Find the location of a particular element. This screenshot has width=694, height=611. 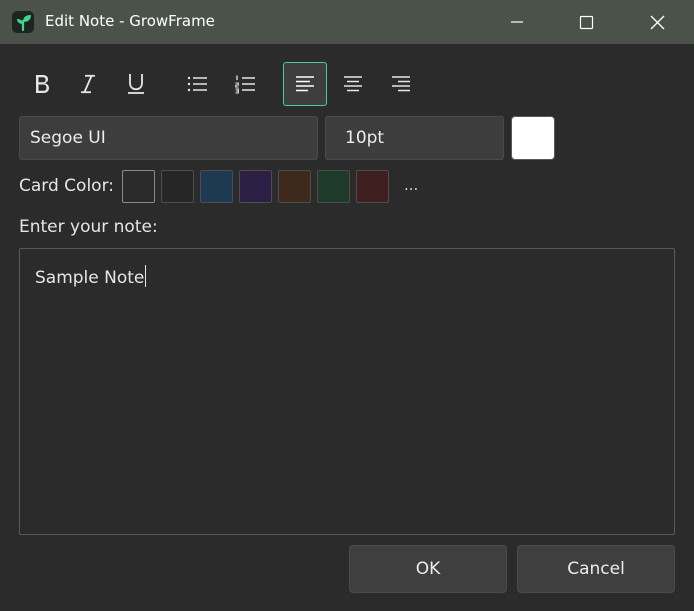

maximize-button is located at coordinates (586, 22).